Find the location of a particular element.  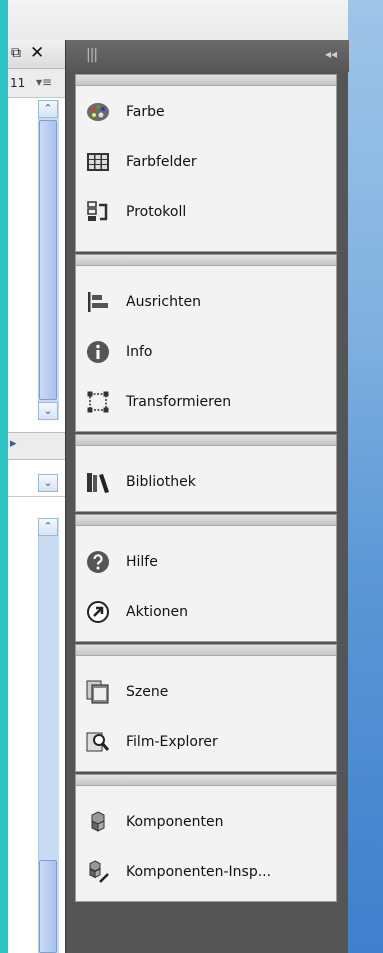

panel-group: Farbe Farbfelder Protokoll is located at coordinates (206, 163).